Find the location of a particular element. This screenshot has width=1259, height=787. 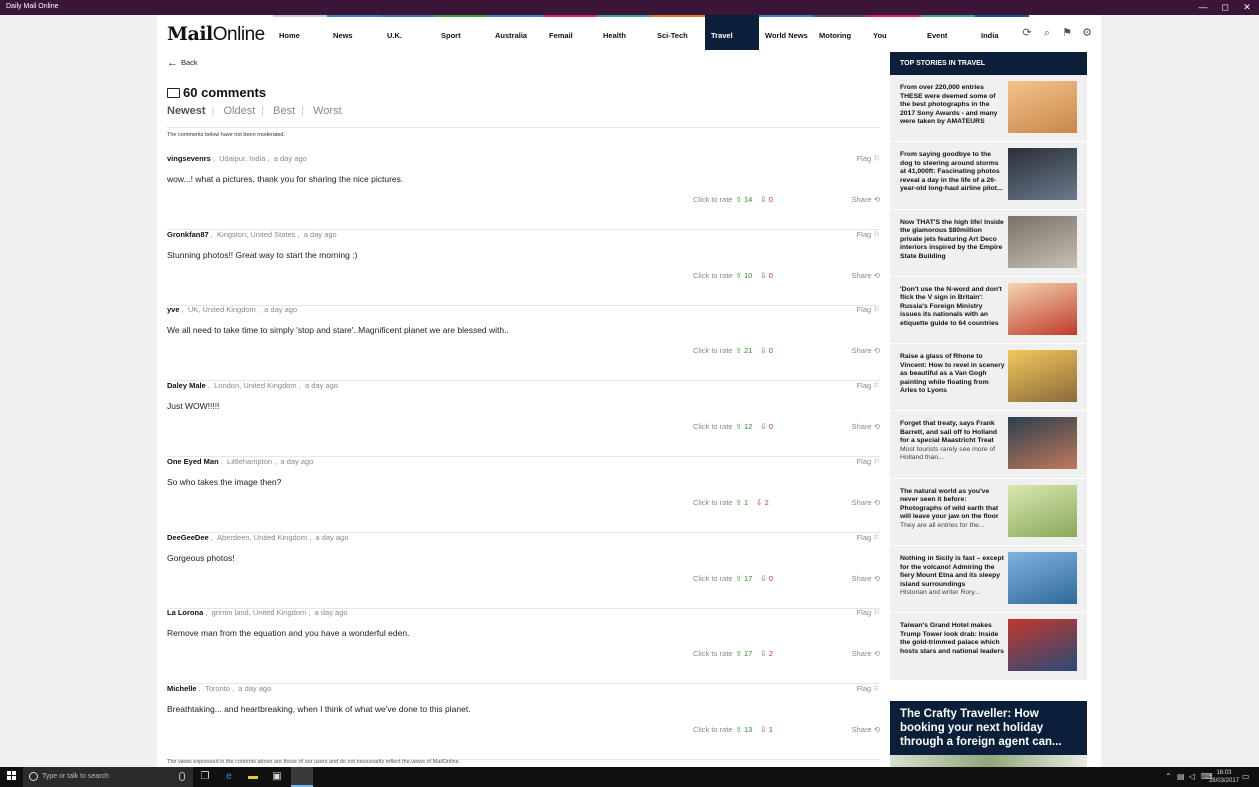

store-icon: ▣ is located at coordinates (277, 777).